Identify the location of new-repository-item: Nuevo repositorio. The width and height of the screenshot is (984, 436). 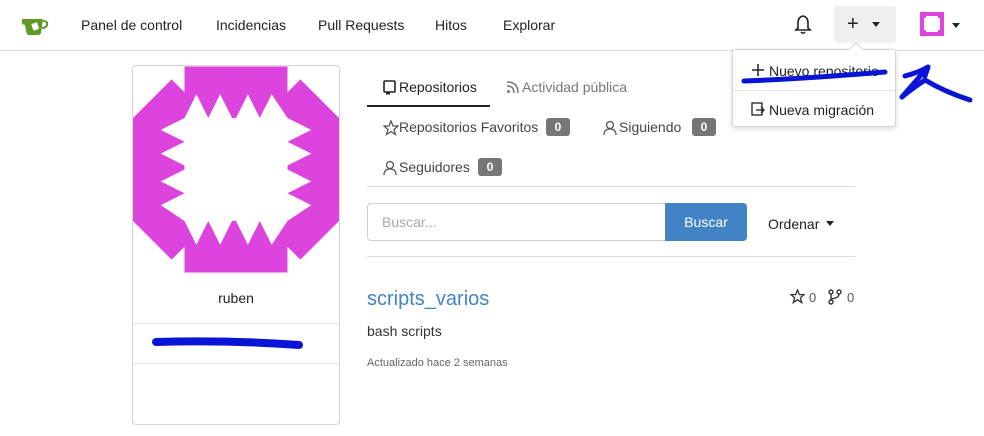
(814, 71).